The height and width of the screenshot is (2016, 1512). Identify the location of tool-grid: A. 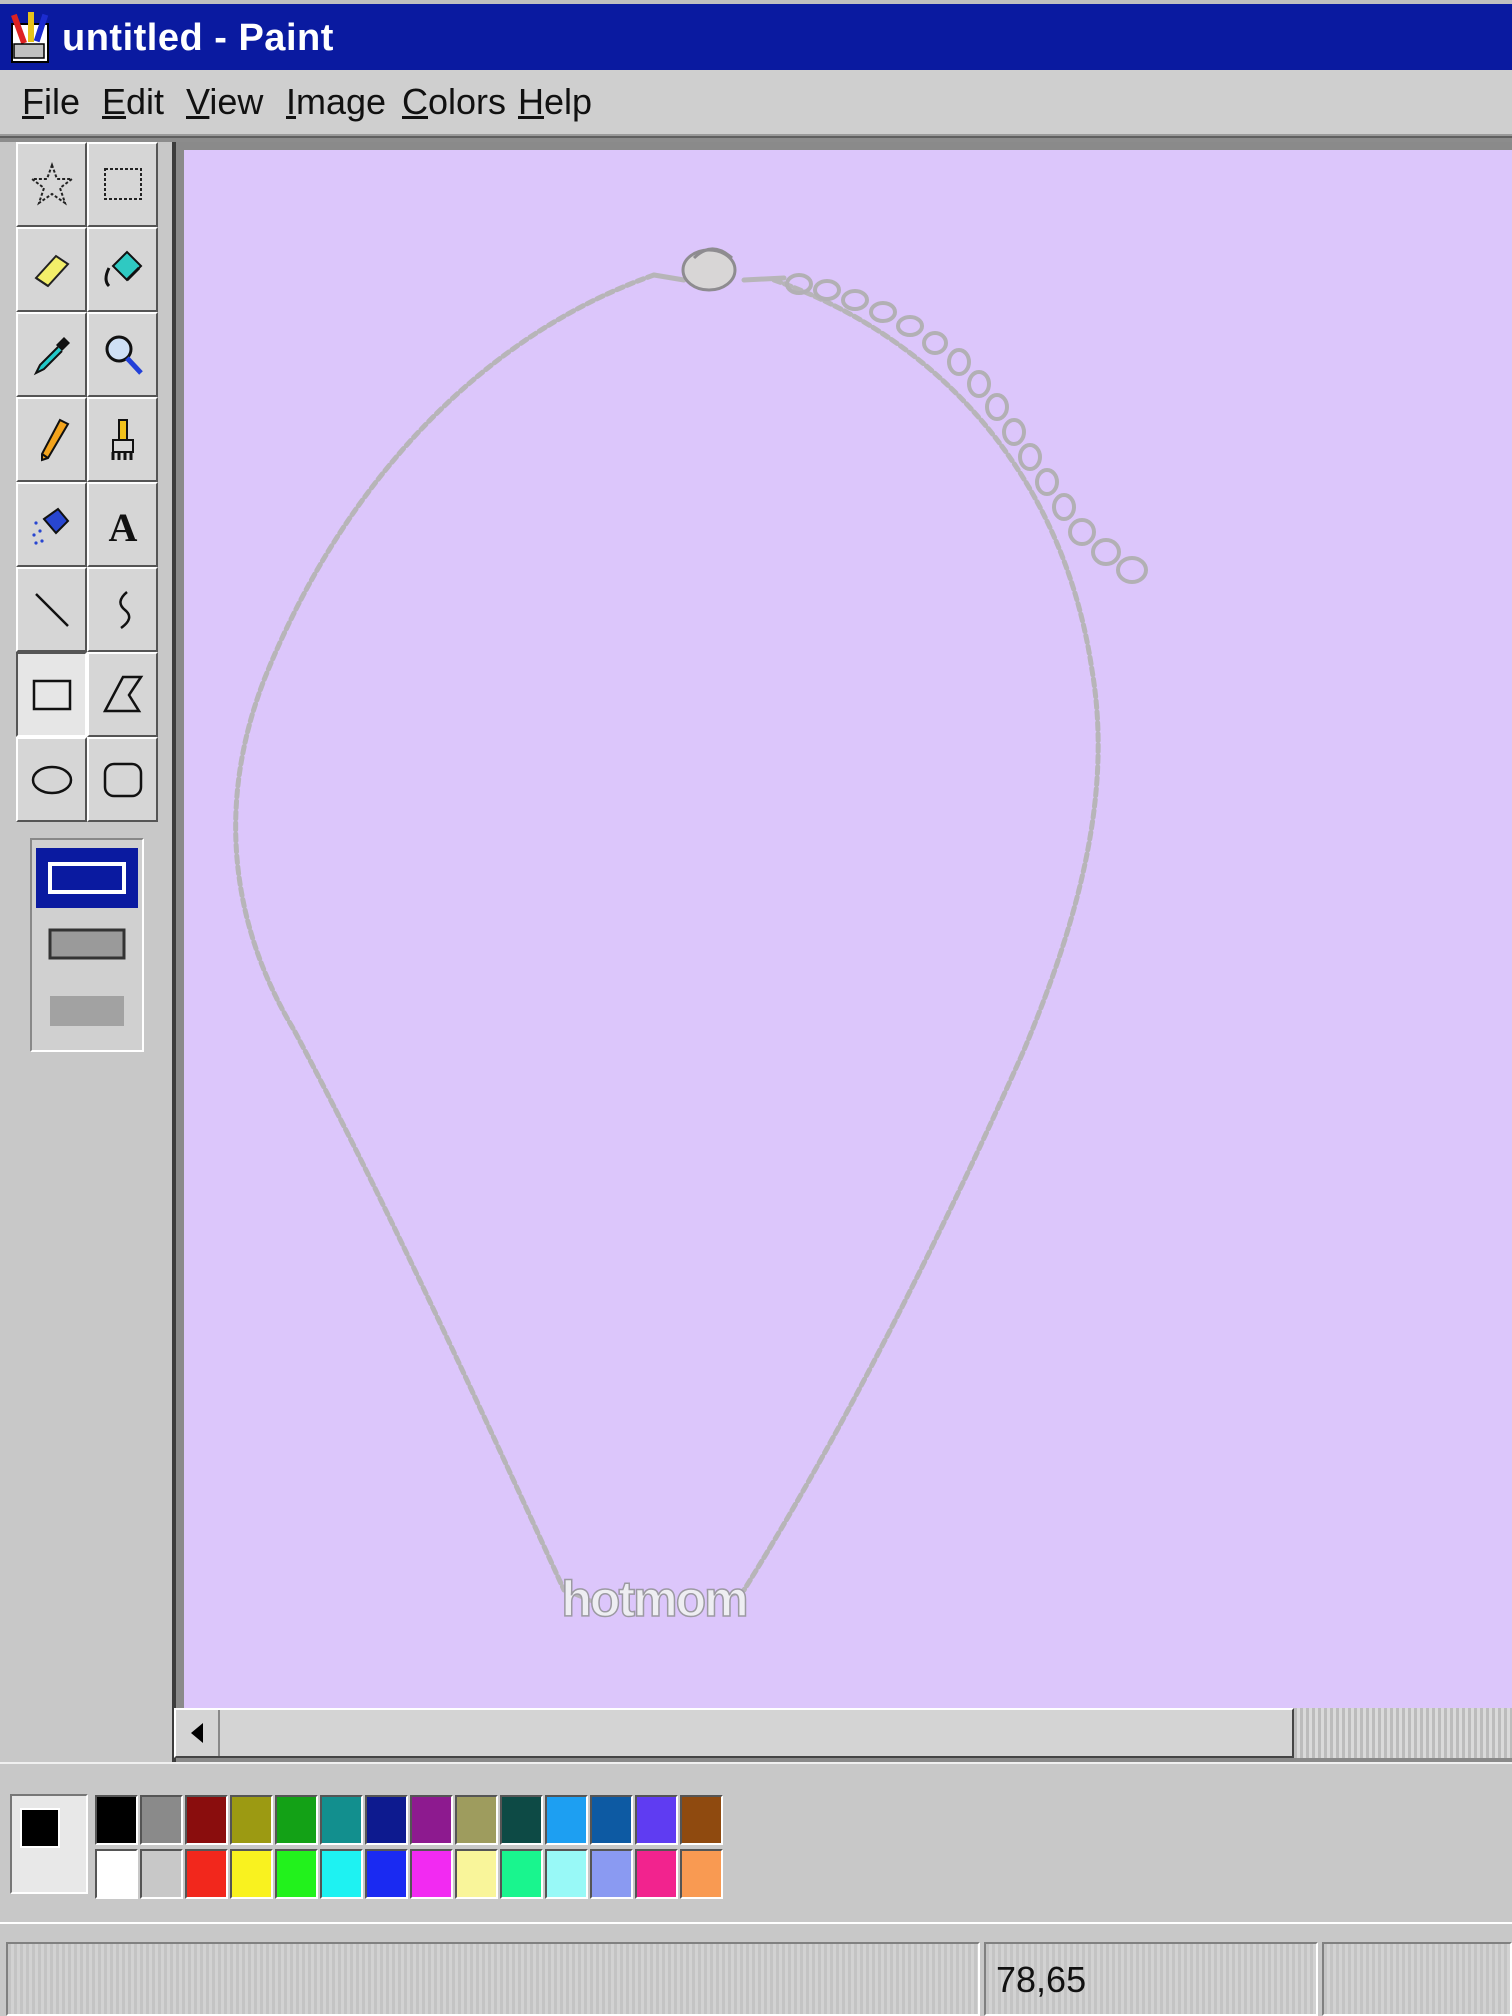
(87, 482).